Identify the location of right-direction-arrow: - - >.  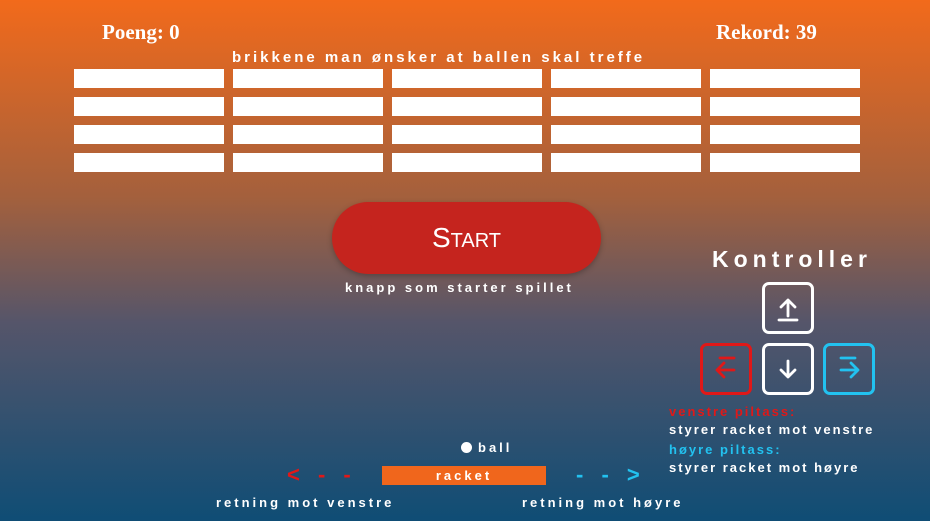
(611, 474).